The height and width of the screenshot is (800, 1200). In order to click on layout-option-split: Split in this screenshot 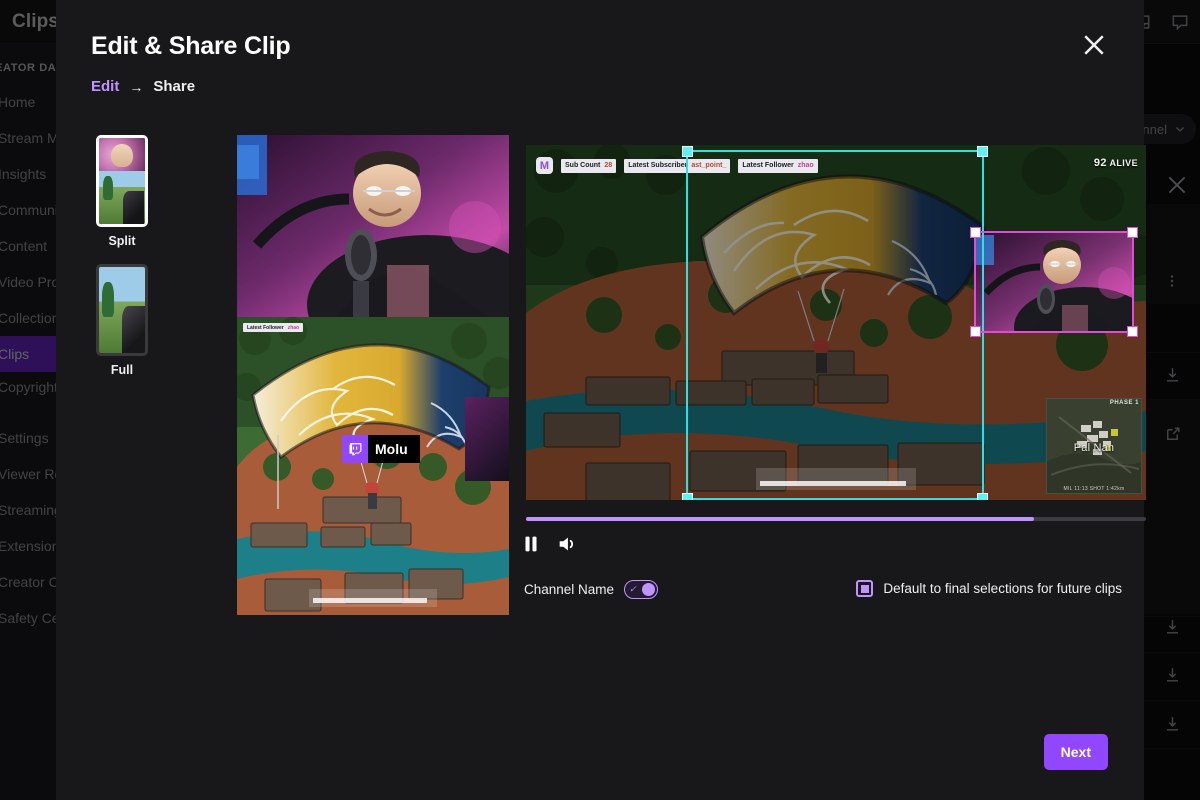, I will do `click(122, 191)`.